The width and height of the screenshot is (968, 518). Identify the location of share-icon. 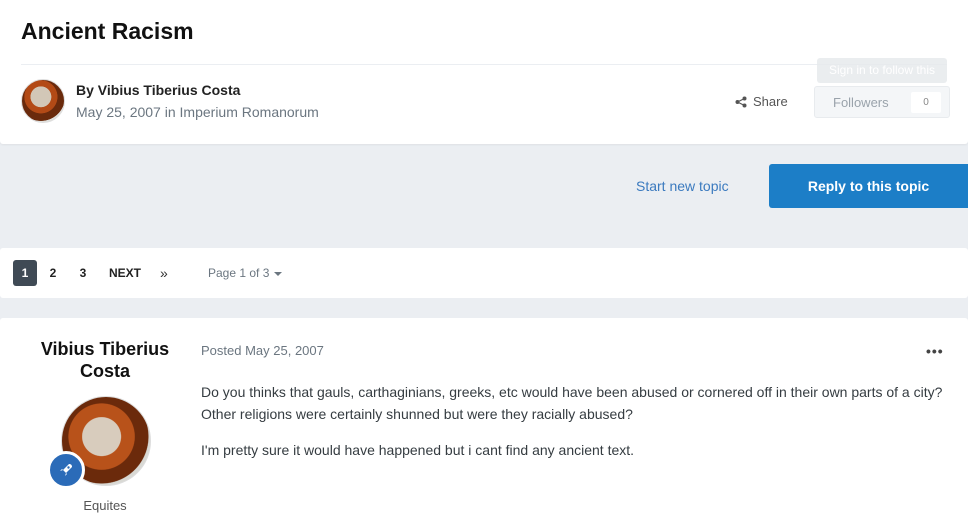
(741, 101).